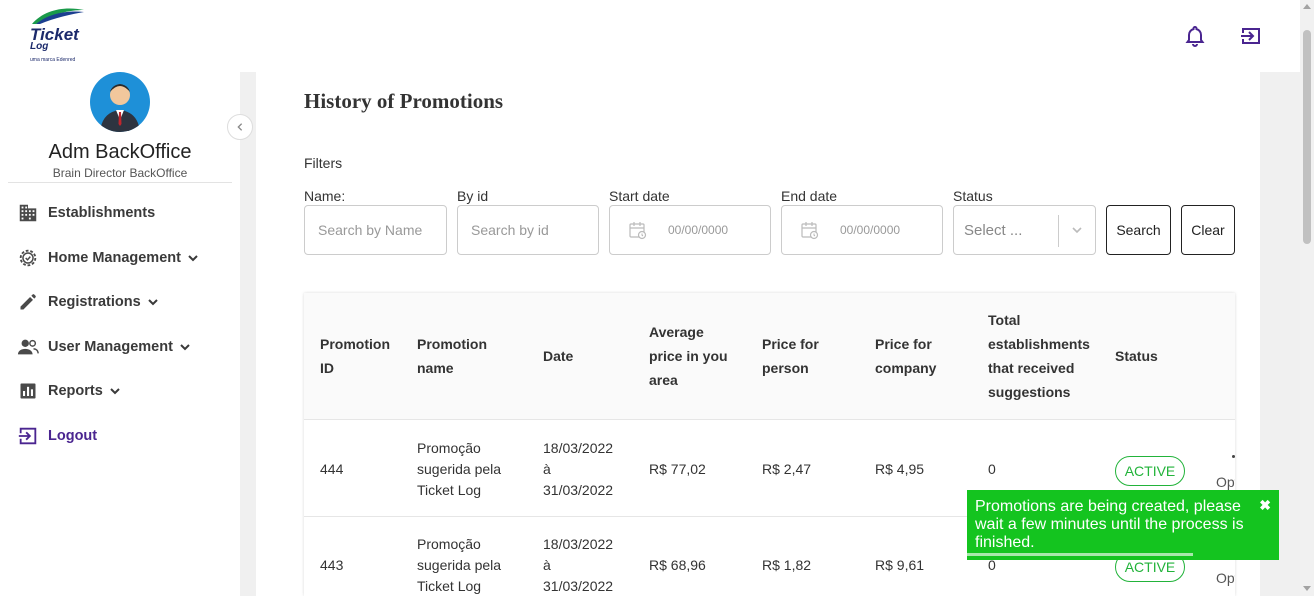 Image resolution: width=1314 pixels, height=596 pixels. What do you see at coordinates (120, 152) in the screenshot?
I see `user-name: Adm BackOffice` at bounding box center [120, 152].